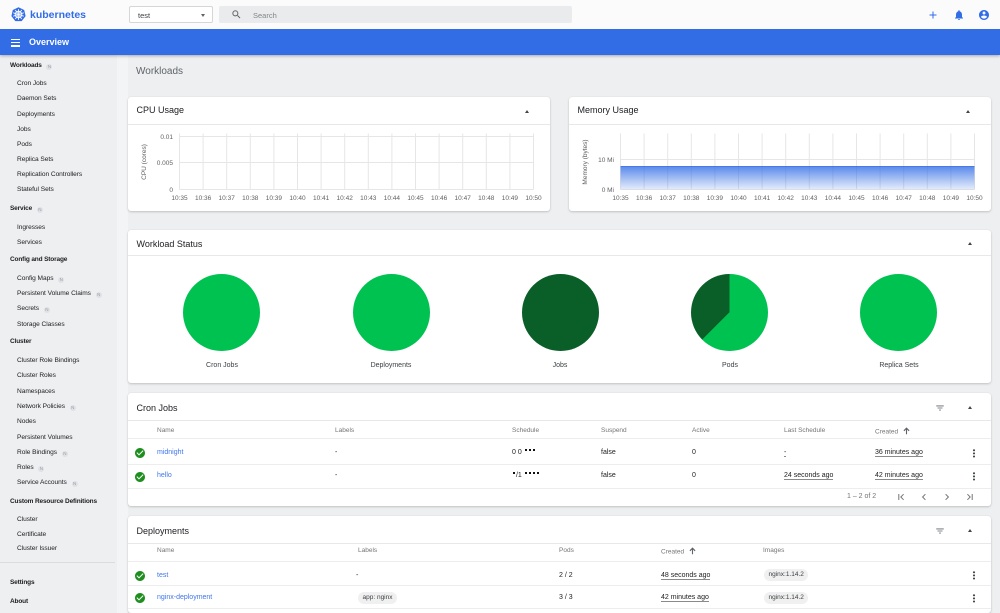 The width and height of the screenshot is (1000, 613). Describe the element at coordinates (606, 160) in the screenshot. I see `svg-text: 10 Mi` at that location.